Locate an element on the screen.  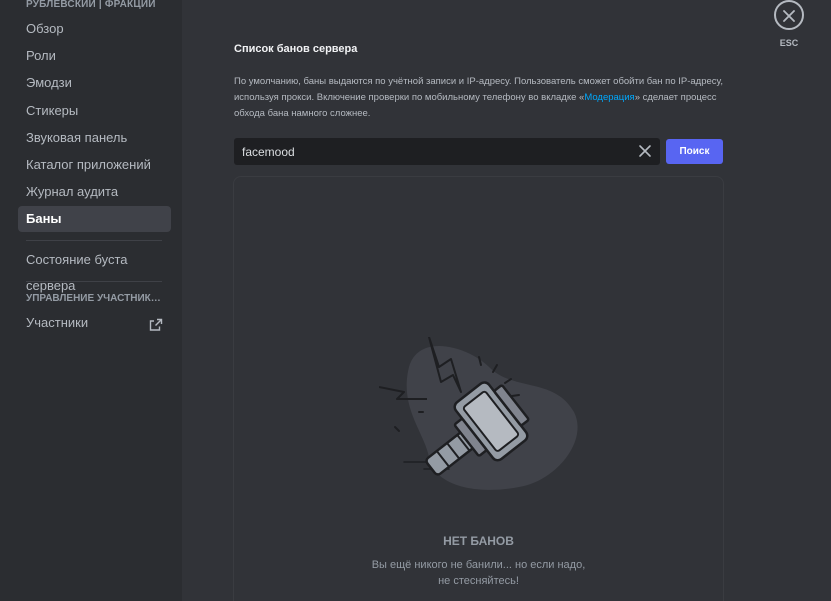
empty-state-line: Вы ещё никого не банили... но если надо, is located at coordinates (478, 565).